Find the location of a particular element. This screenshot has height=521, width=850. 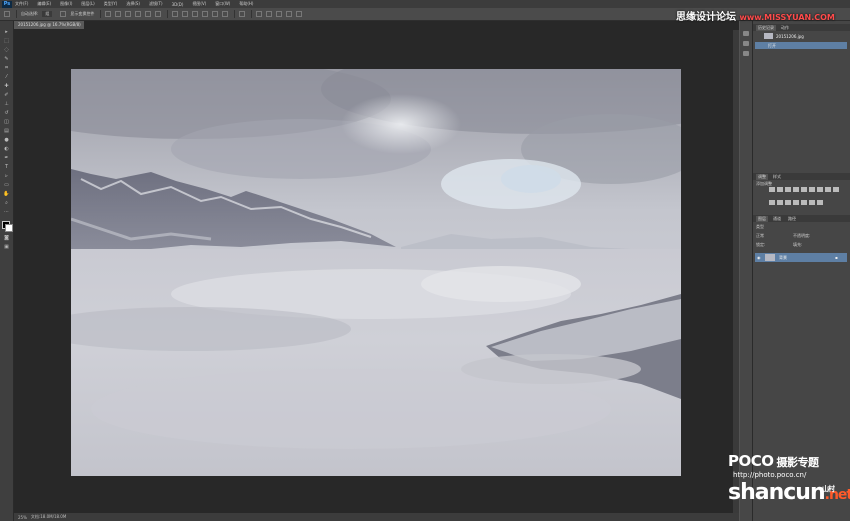

brush-tool-icon: ✐ is located at coordinates (6, 95).